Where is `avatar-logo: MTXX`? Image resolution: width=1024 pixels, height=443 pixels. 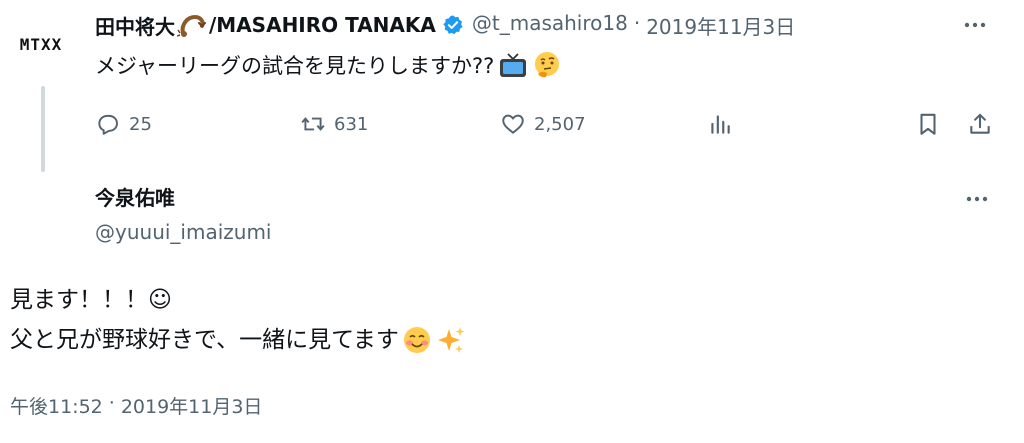 avatar-logo: MTXX is located at coordinates (41, 44).